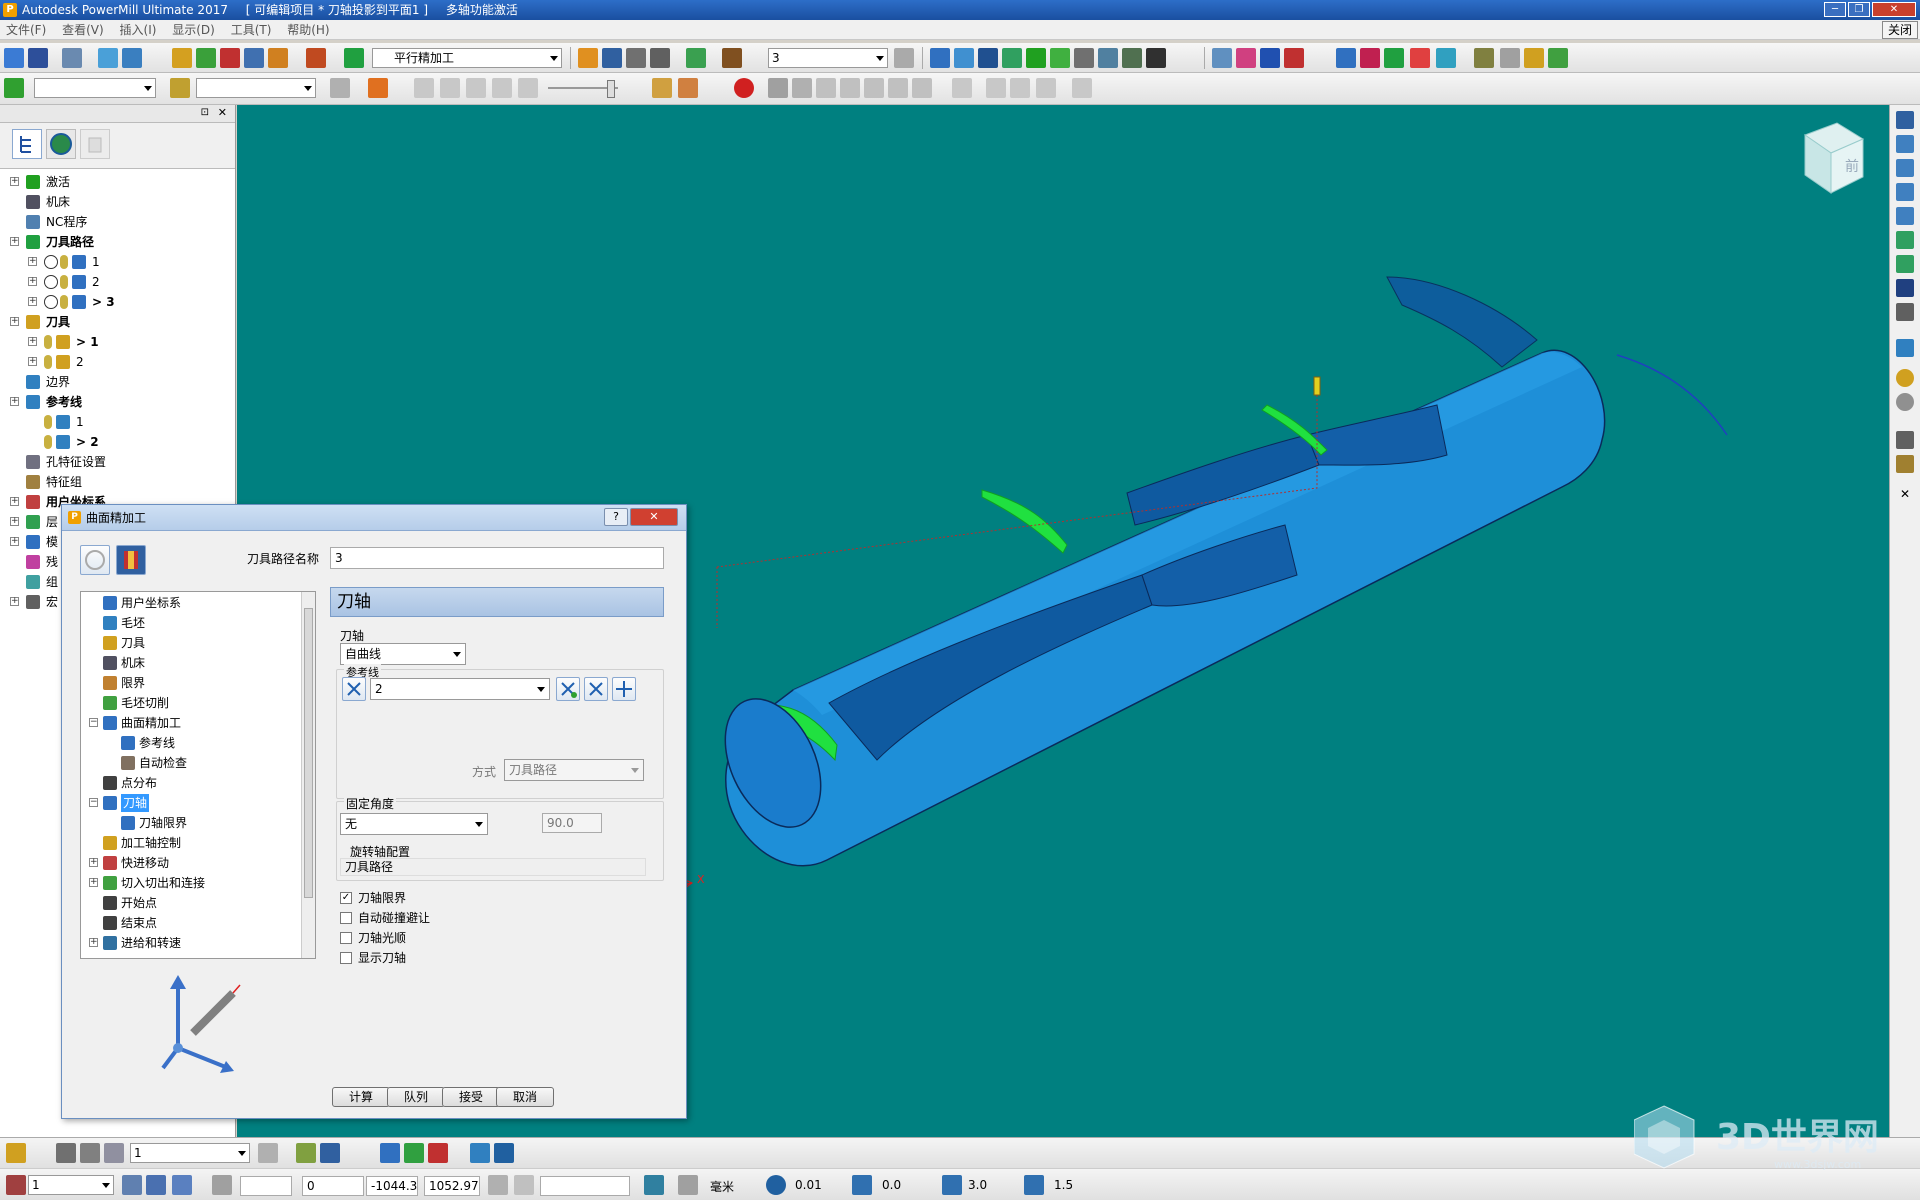 The width and height of the screenshot is (1920, 1200). What do you see at coordinates (191, 703) in the screenshot?
I see `dialog-tree-item-stock-cut: 毛坯切削` at bounding box center [191, 703].